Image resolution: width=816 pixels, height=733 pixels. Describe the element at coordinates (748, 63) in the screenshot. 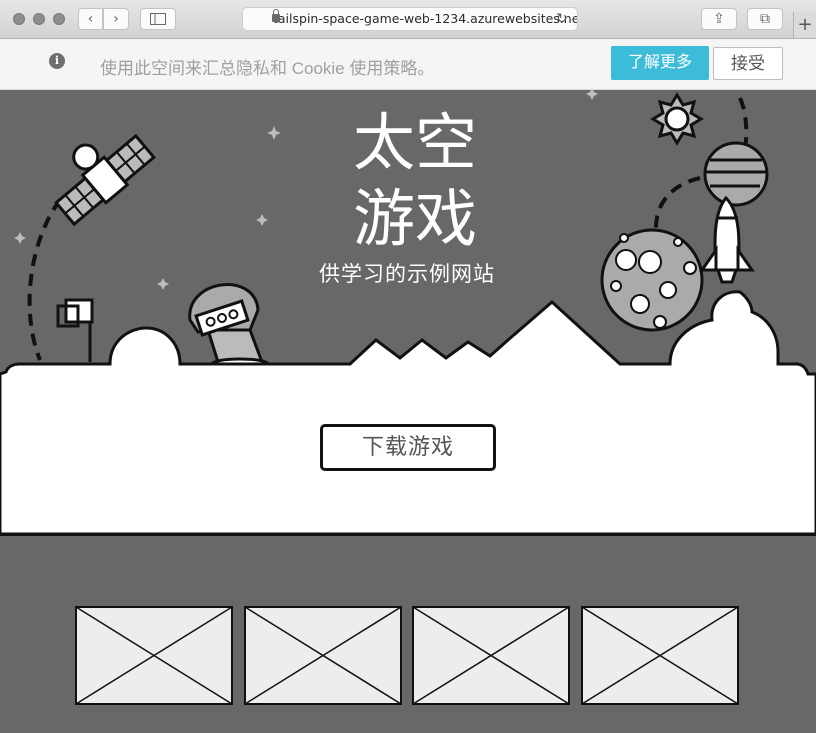

I see `accept-button: 接受` at that location.